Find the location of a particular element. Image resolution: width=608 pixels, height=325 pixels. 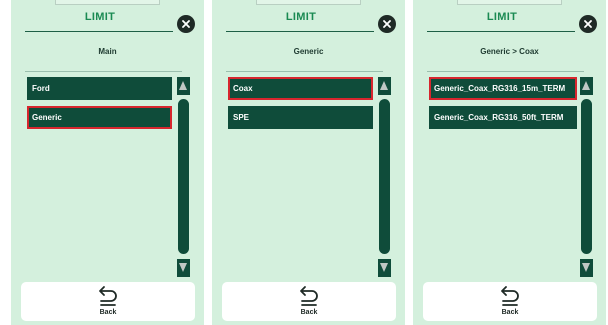

list-item-spe: SPE is located at coordinates (300, 117).